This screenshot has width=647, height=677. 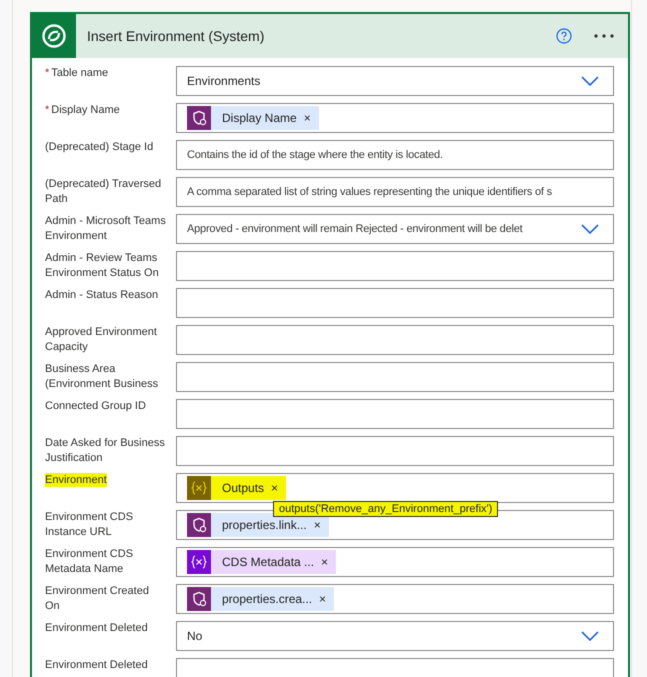 What do you see at coordinates (105, 450) in the screenshot?
I see `field-label: Date Asked for Business Justification` at bounding box center [105, 450].